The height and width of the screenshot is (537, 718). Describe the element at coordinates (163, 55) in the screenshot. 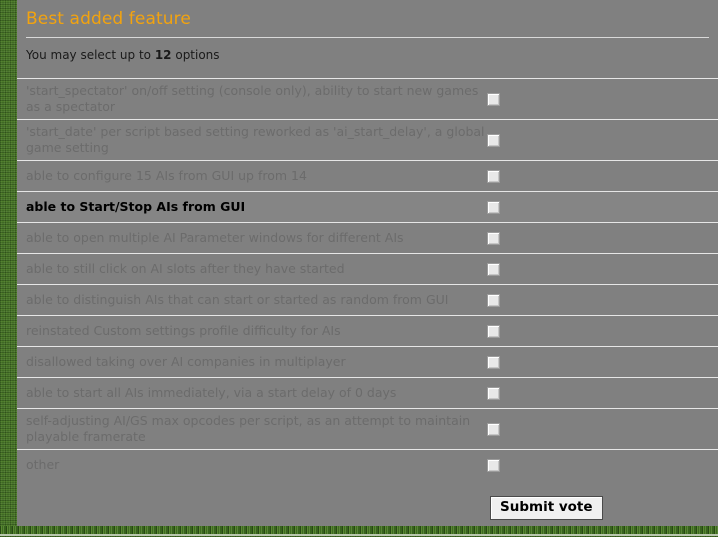

I see `max-options-count: 12` at that location.